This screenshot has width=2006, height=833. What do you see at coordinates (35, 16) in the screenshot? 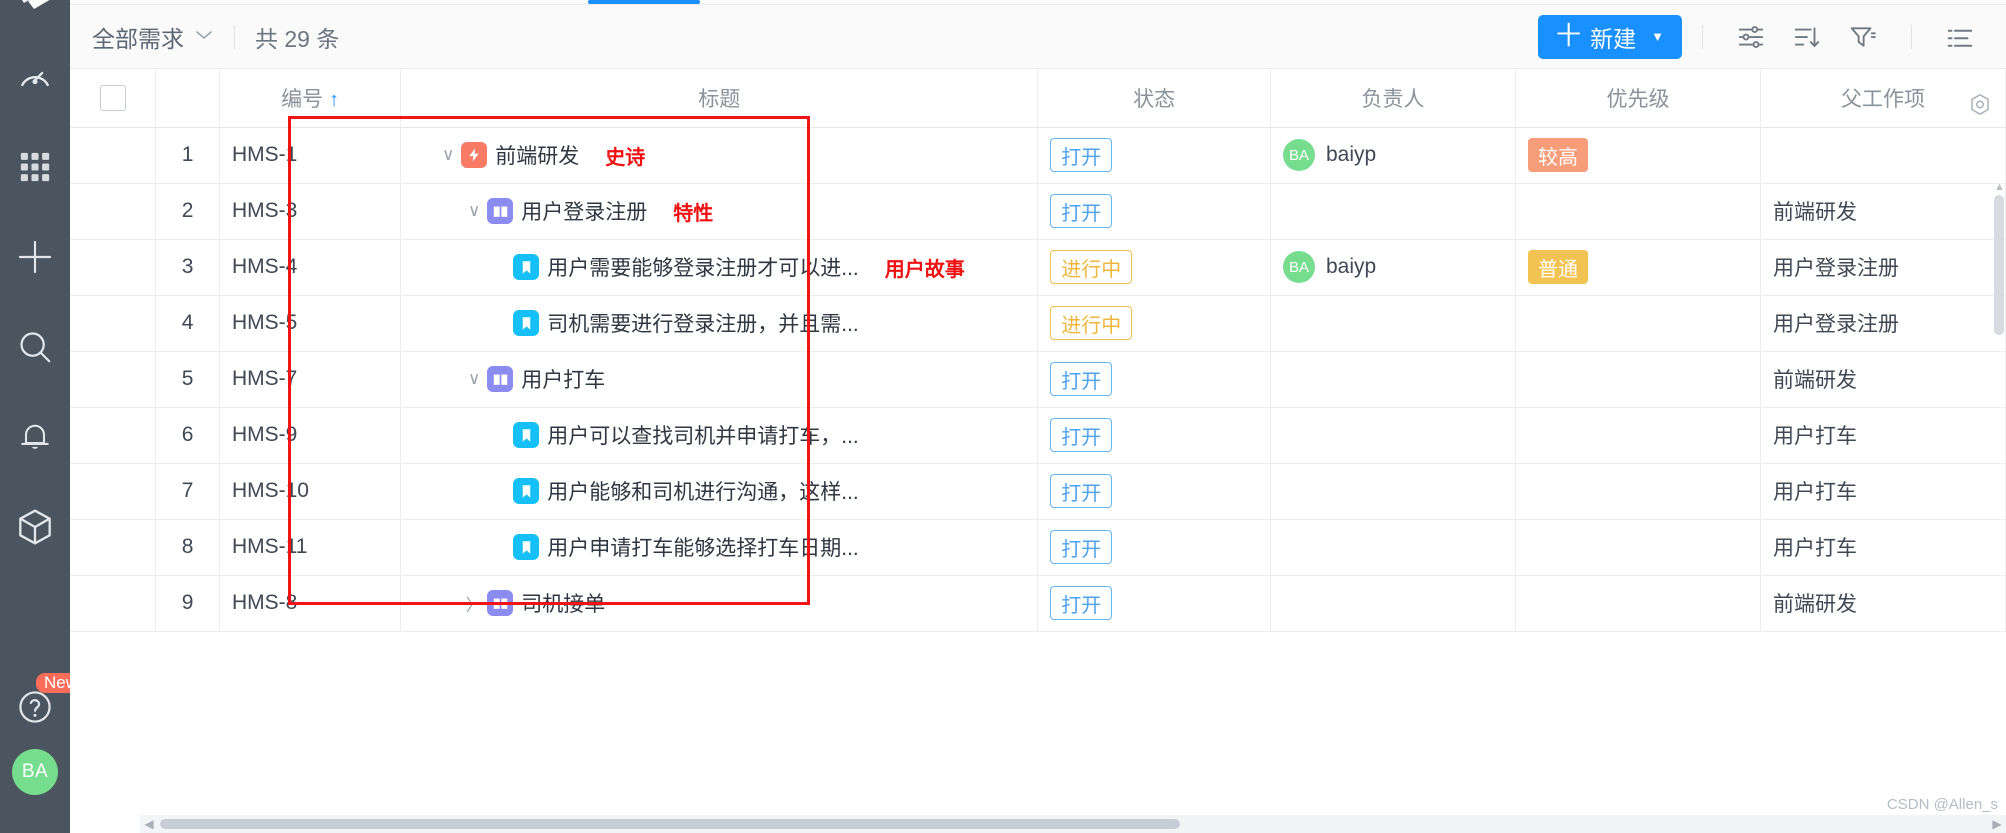
I see `logo-icon` at bounding box center [35, 16].